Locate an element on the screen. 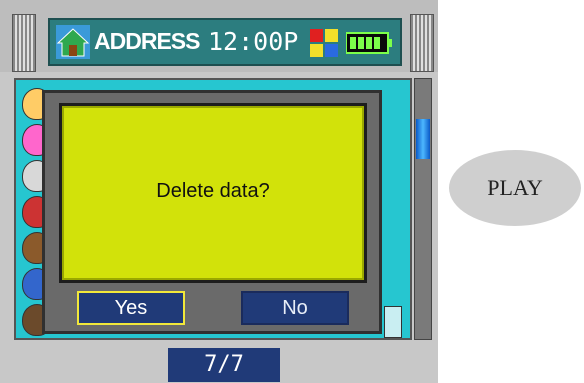  left-grip-handle is located at coordinates (24, 43).